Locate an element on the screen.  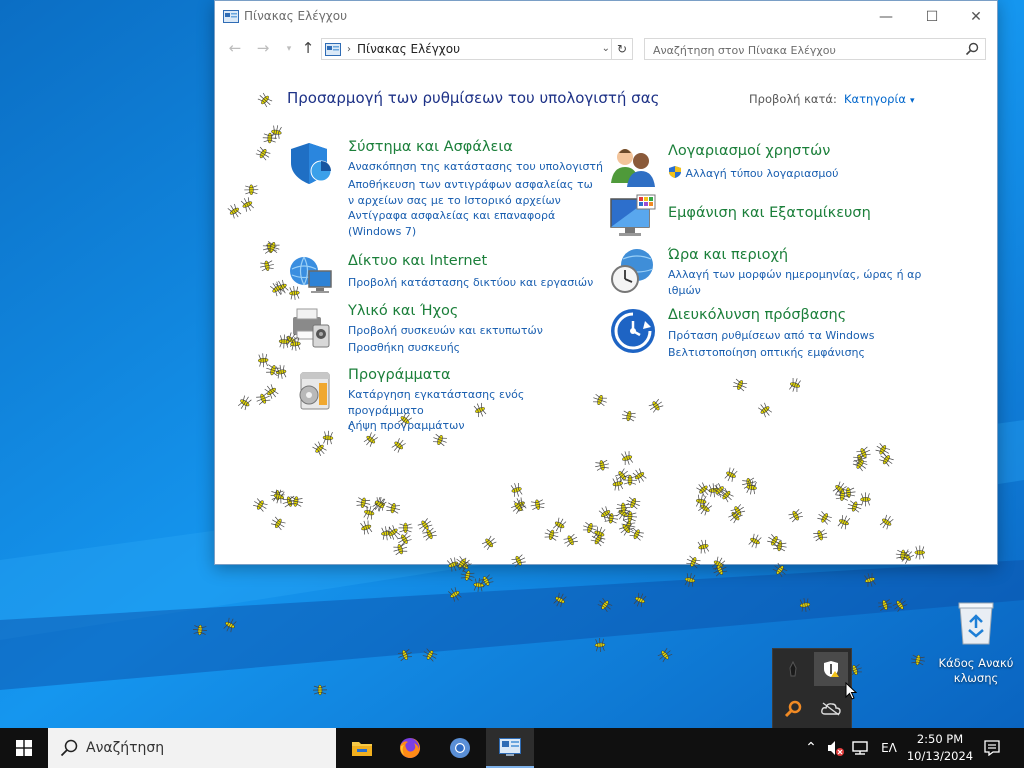
tray-item-security is located at coordinates (831, 669).